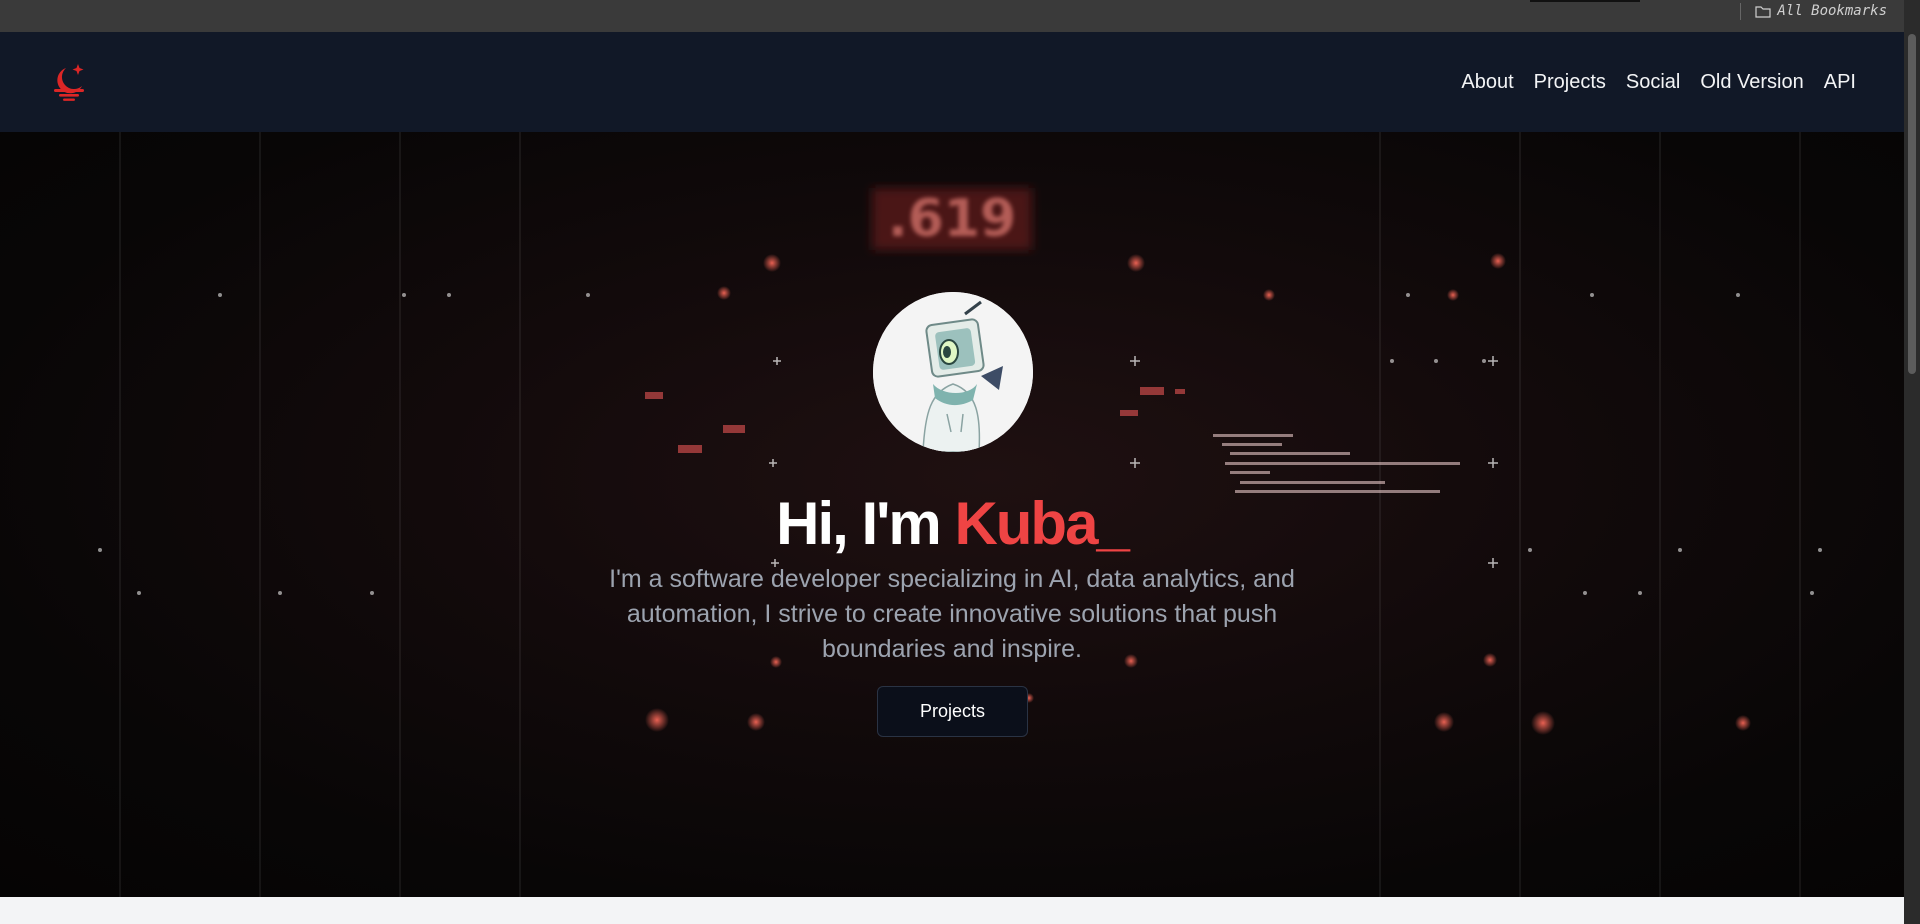 The width and height of the screenshot is (1920, 924). What do you see at coordinates (69, 81) in the screenshot?
I see `moon-logo-icon` at bounding box center [69, 81].